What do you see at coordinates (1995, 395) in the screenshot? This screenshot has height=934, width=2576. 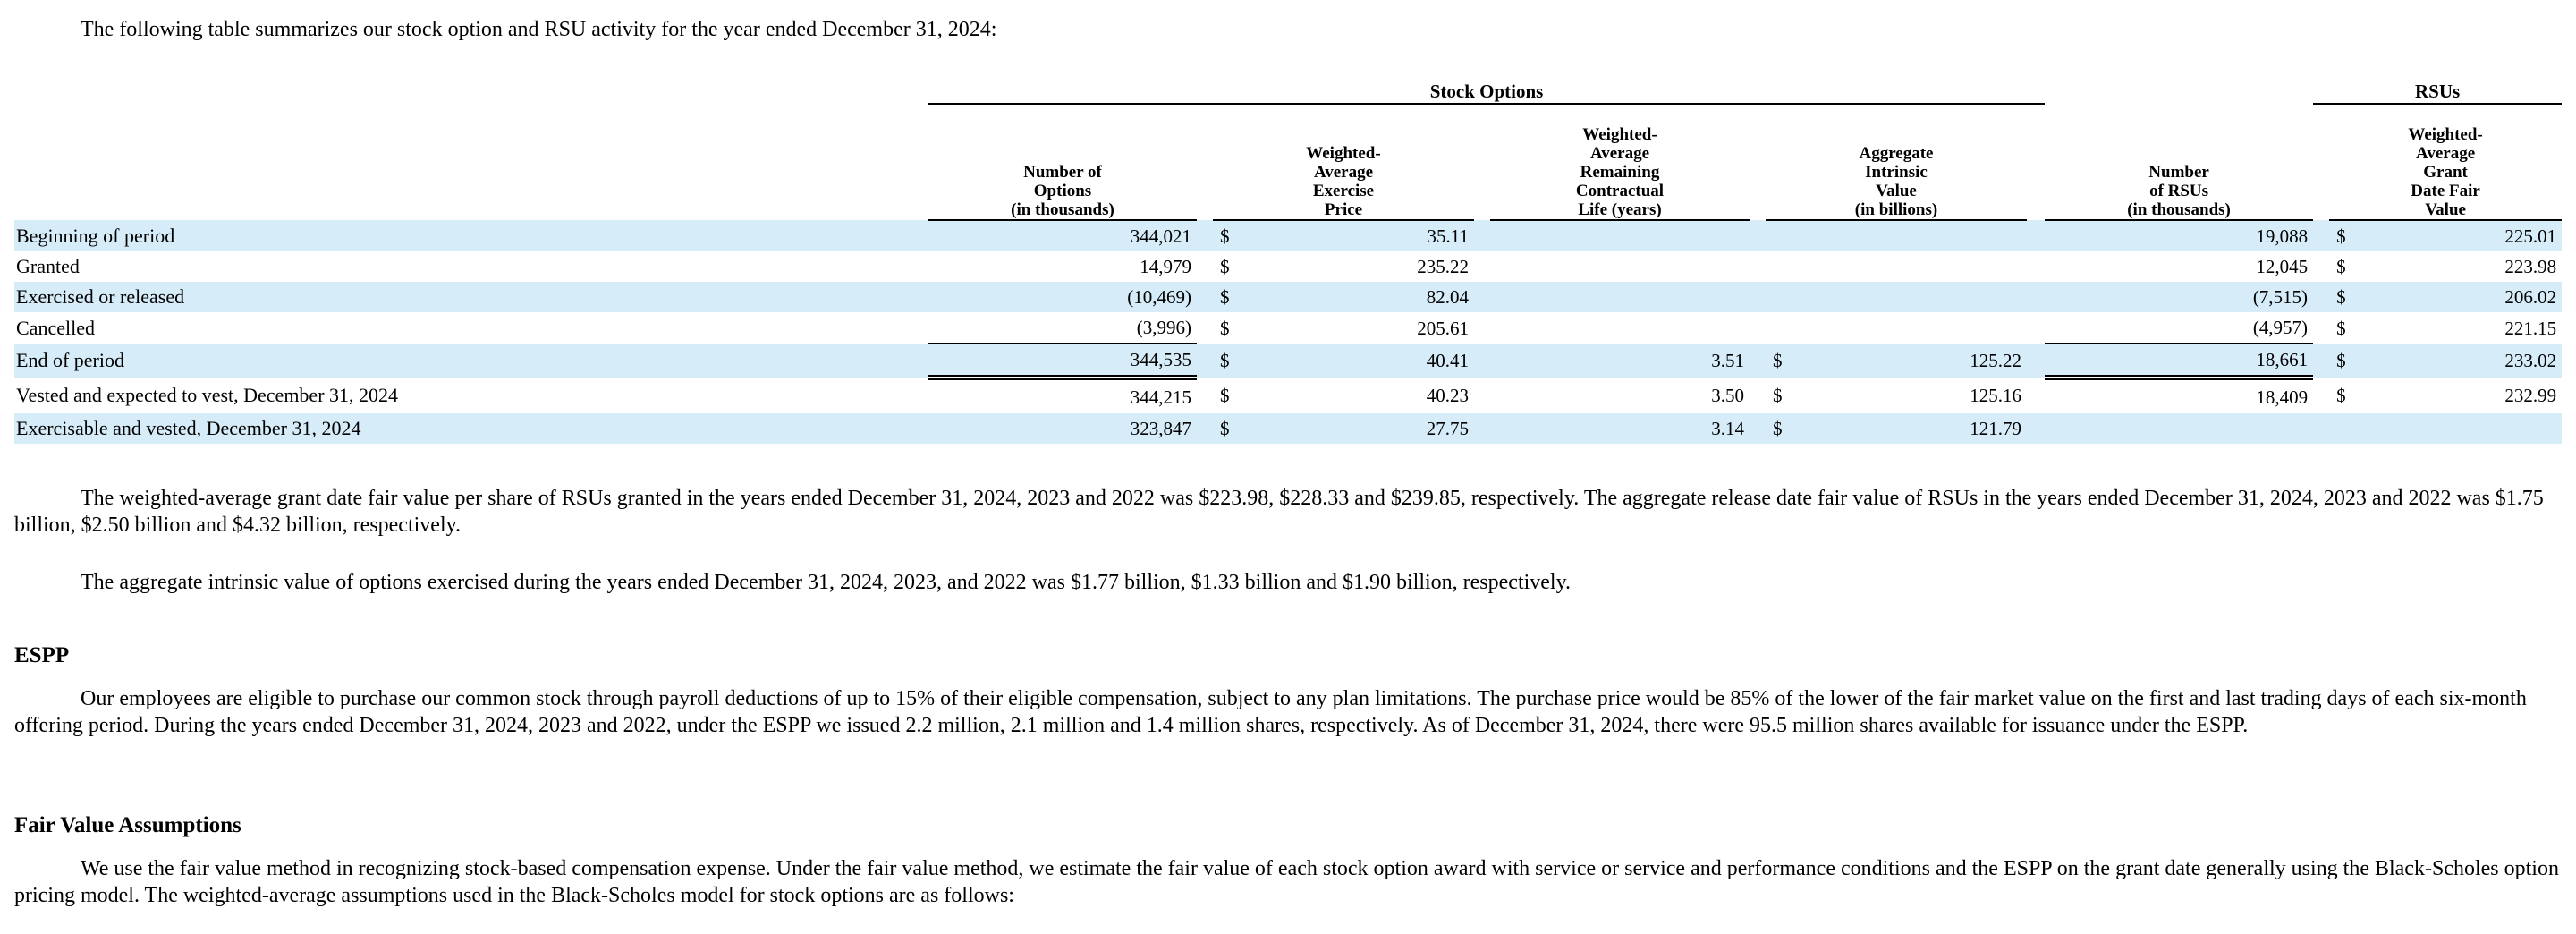 I see `cell-intrinsic-value: 125.16` at bounding box center [1995, 395].